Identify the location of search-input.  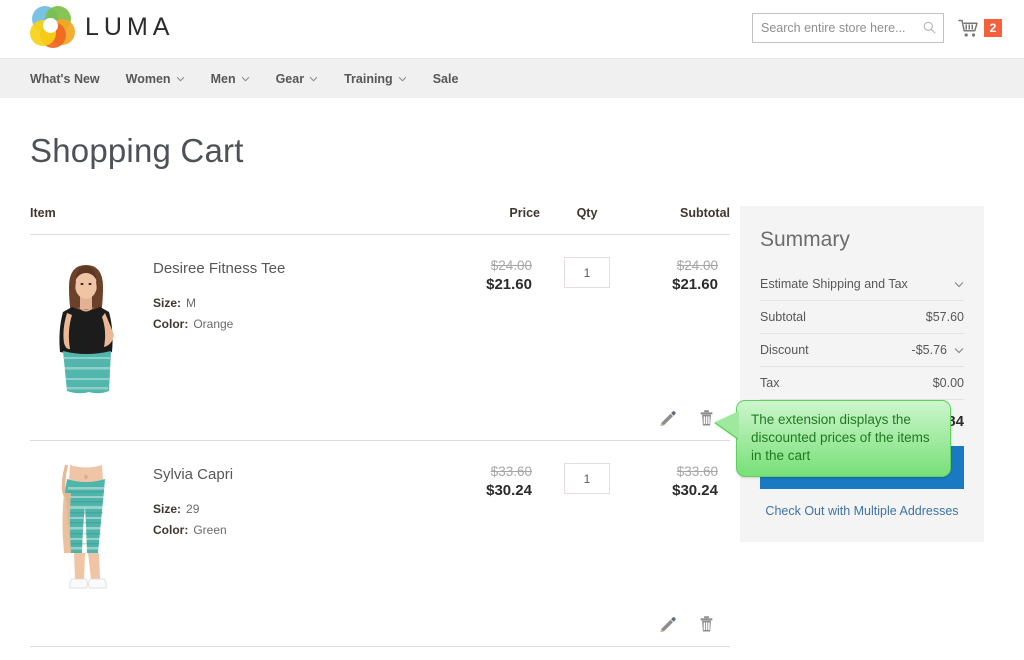
(848, 28).